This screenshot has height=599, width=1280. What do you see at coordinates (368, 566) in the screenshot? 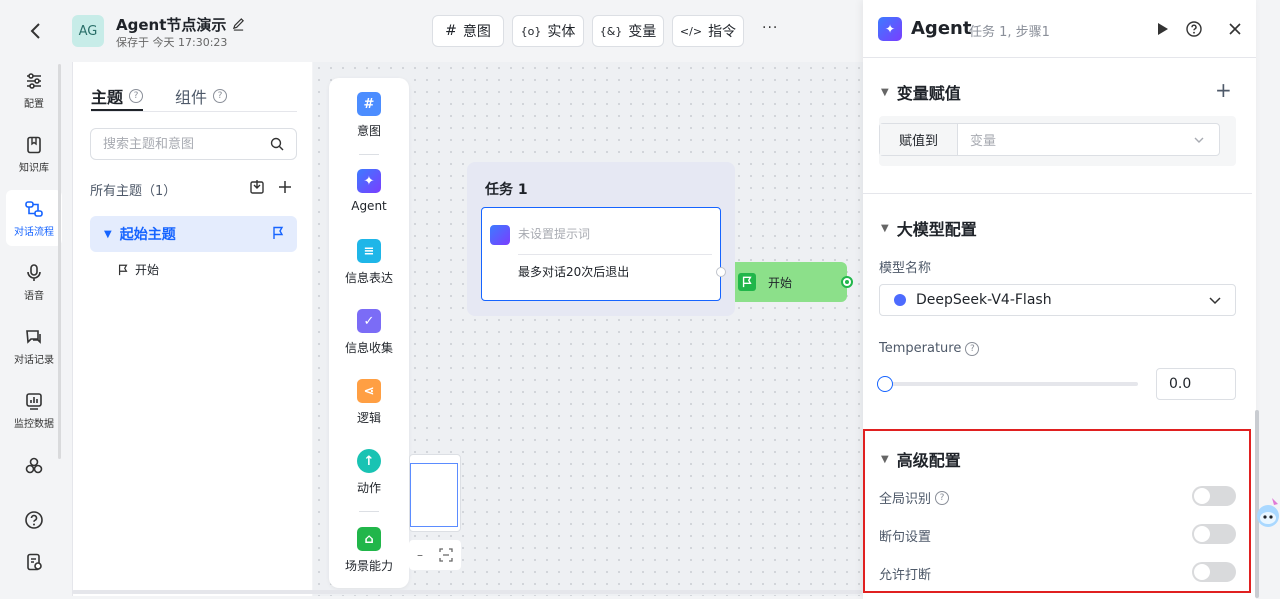
I see `palette-label: 场景能力` at bounding box center [368, 566].